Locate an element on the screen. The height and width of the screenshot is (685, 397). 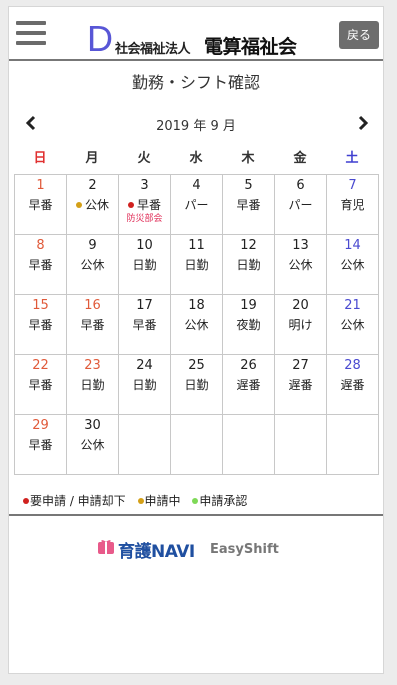
calendar-day-cell: 25 日勤 is located at coordinates (196, 384).